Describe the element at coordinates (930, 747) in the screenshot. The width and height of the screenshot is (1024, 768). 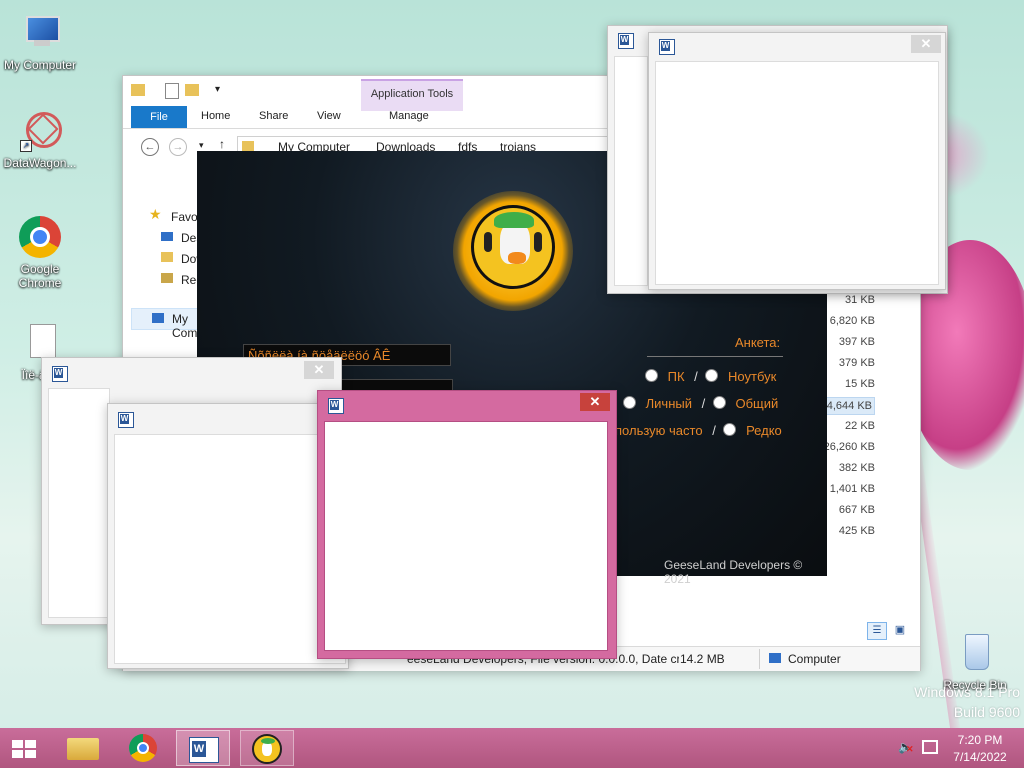
I see `network-icon` at that location.